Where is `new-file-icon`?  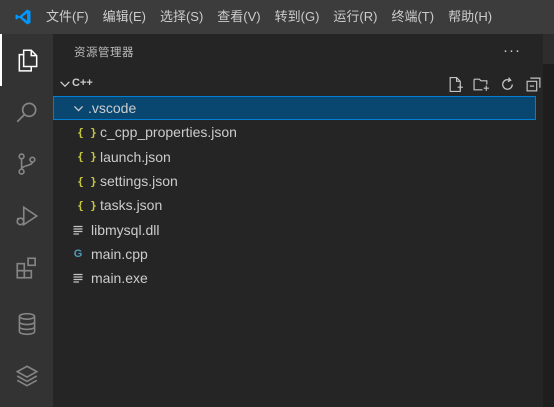 new-file-icon is located at coordinates (455, 84).